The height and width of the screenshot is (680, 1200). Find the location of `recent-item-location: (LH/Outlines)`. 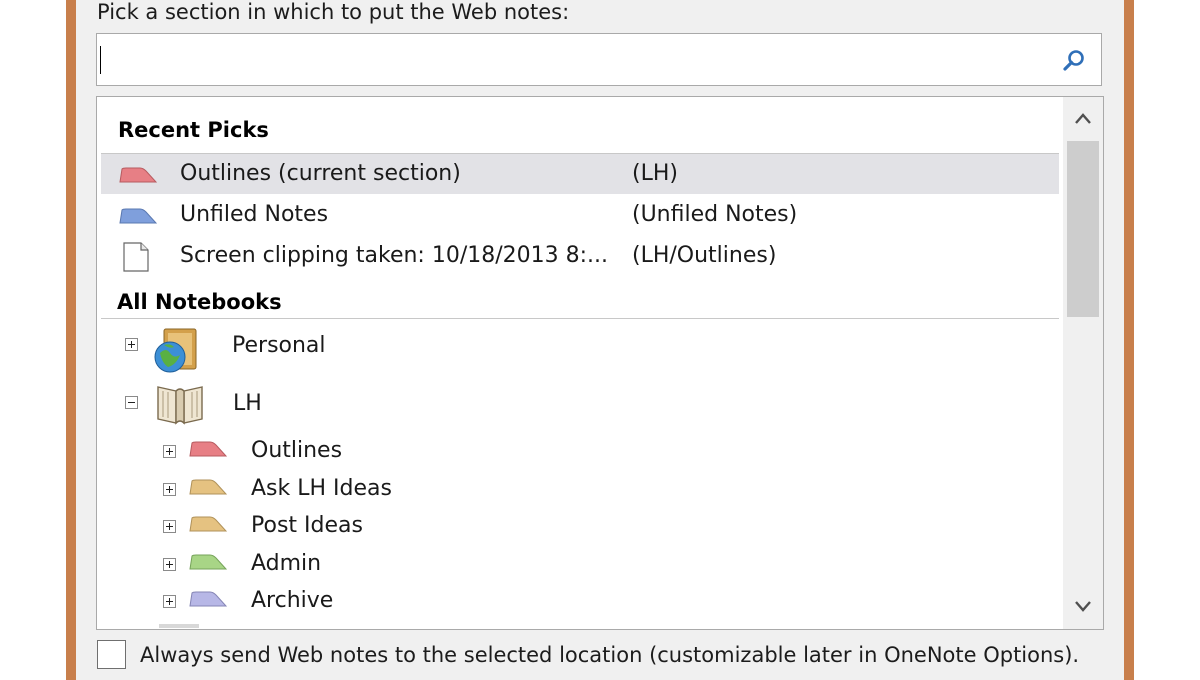

recent-item-location: (LH/Outlines) is located at coordinates (704, 255).